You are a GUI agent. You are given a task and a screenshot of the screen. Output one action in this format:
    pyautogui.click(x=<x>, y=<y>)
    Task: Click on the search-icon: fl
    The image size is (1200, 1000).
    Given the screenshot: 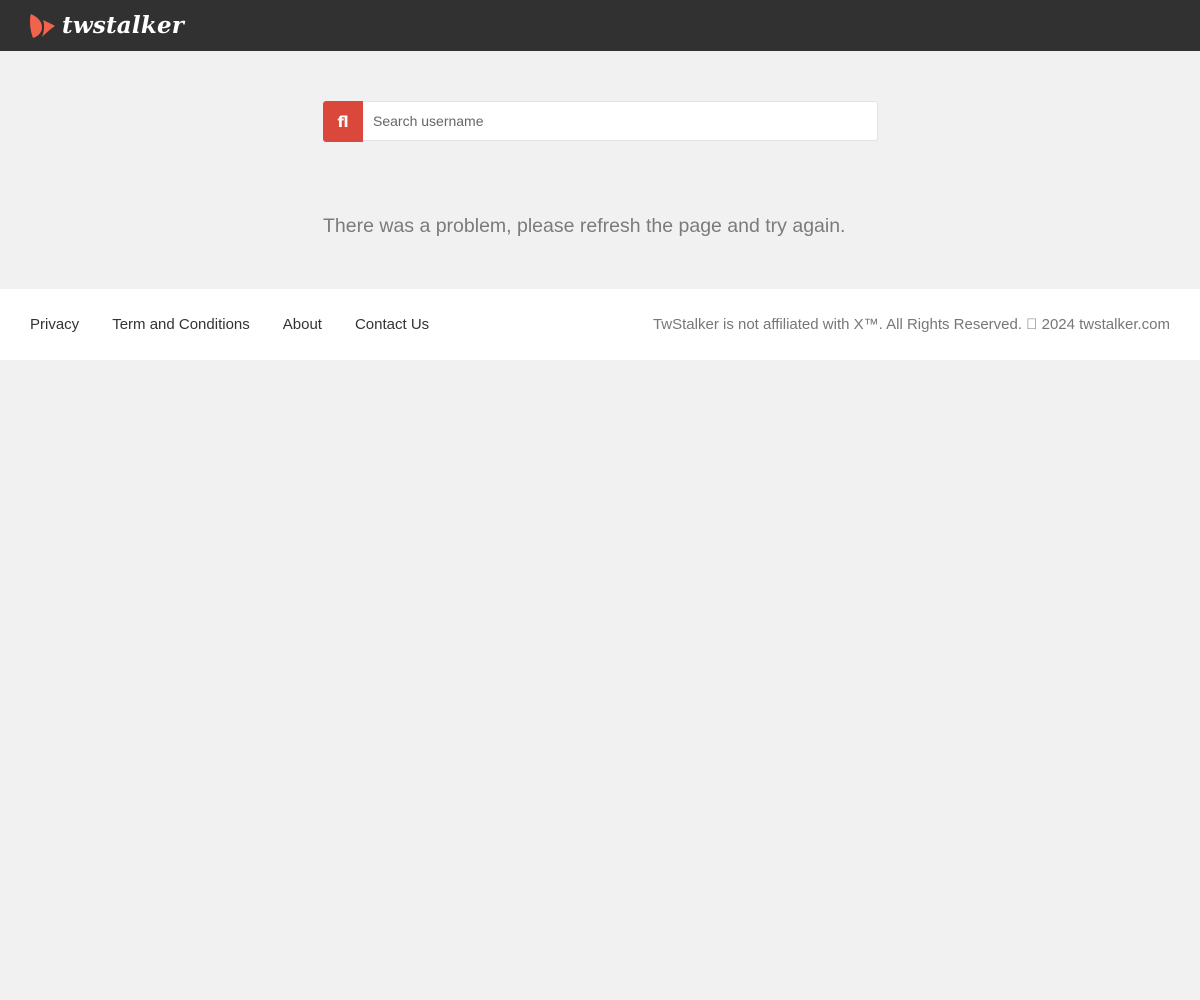 What is the action you would take?
    pyautogui.click(x=343, y=121)
    